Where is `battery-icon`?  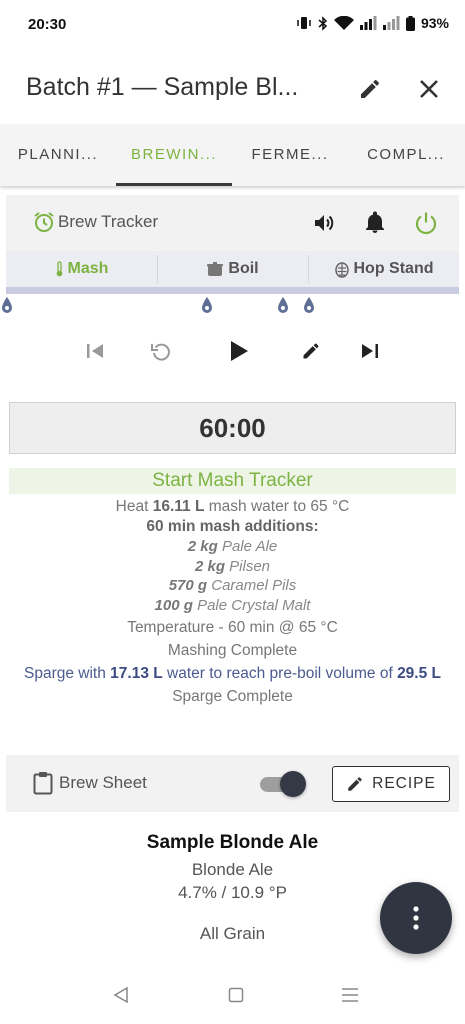 battery-icon is located at coordinates (410, 23).